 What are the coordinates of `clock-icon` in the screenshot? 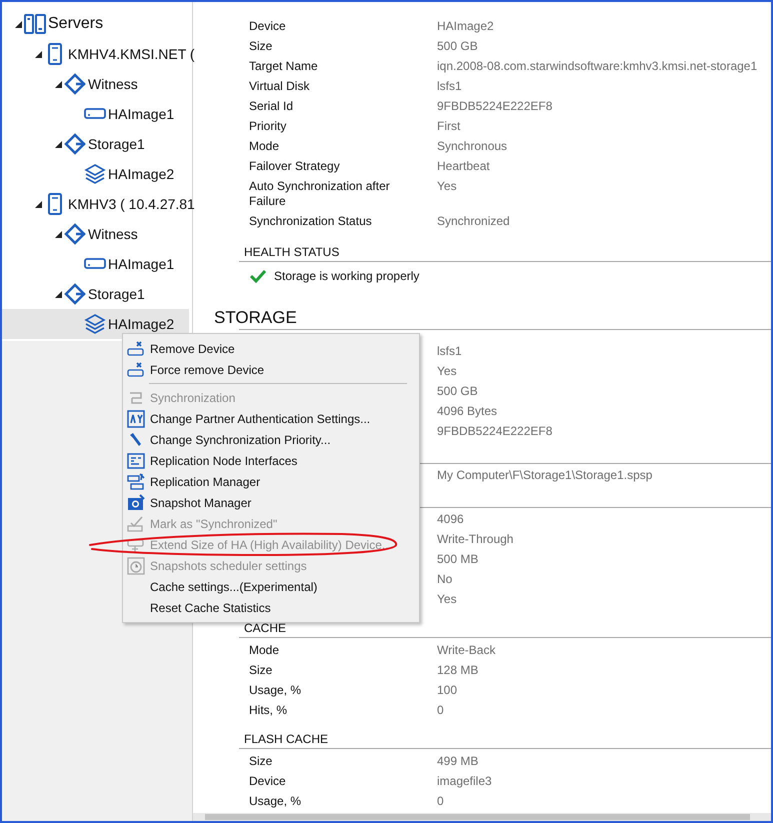 It's located at (136, 565).